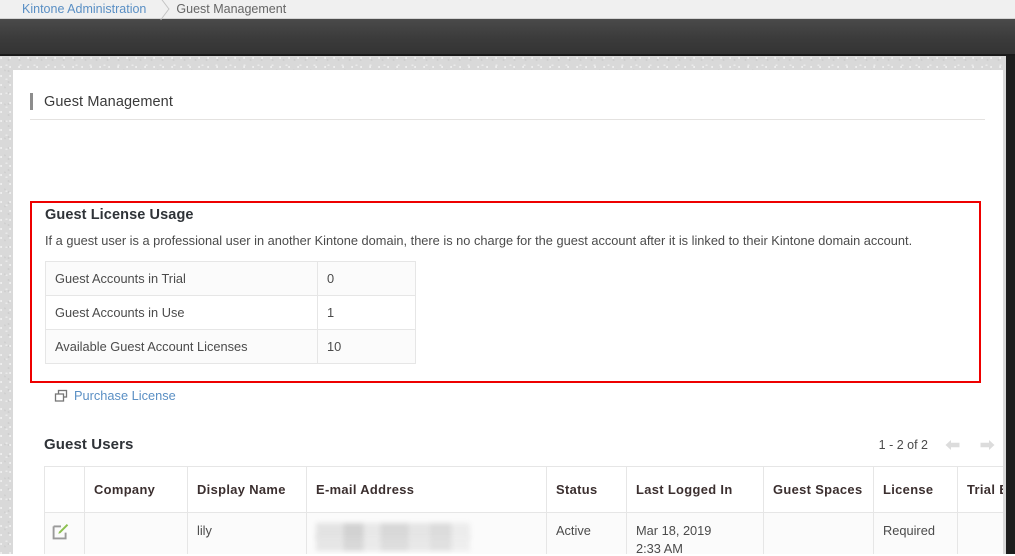 Image resolution: width=1015 pixels, height=556 pixels. I want to click on cell-license: Required, so click(915, 533).